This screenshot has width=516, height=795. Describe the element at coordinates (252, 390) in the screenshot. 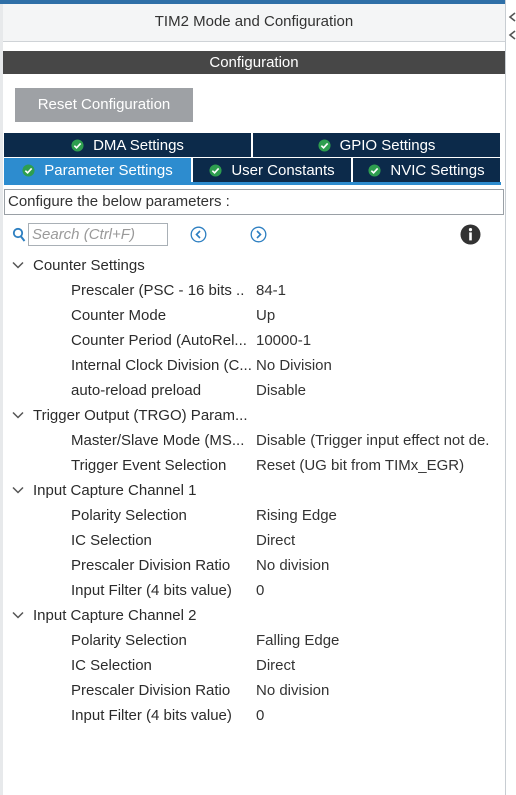

I see `param-row: auto-reload preload Disable` at that location.